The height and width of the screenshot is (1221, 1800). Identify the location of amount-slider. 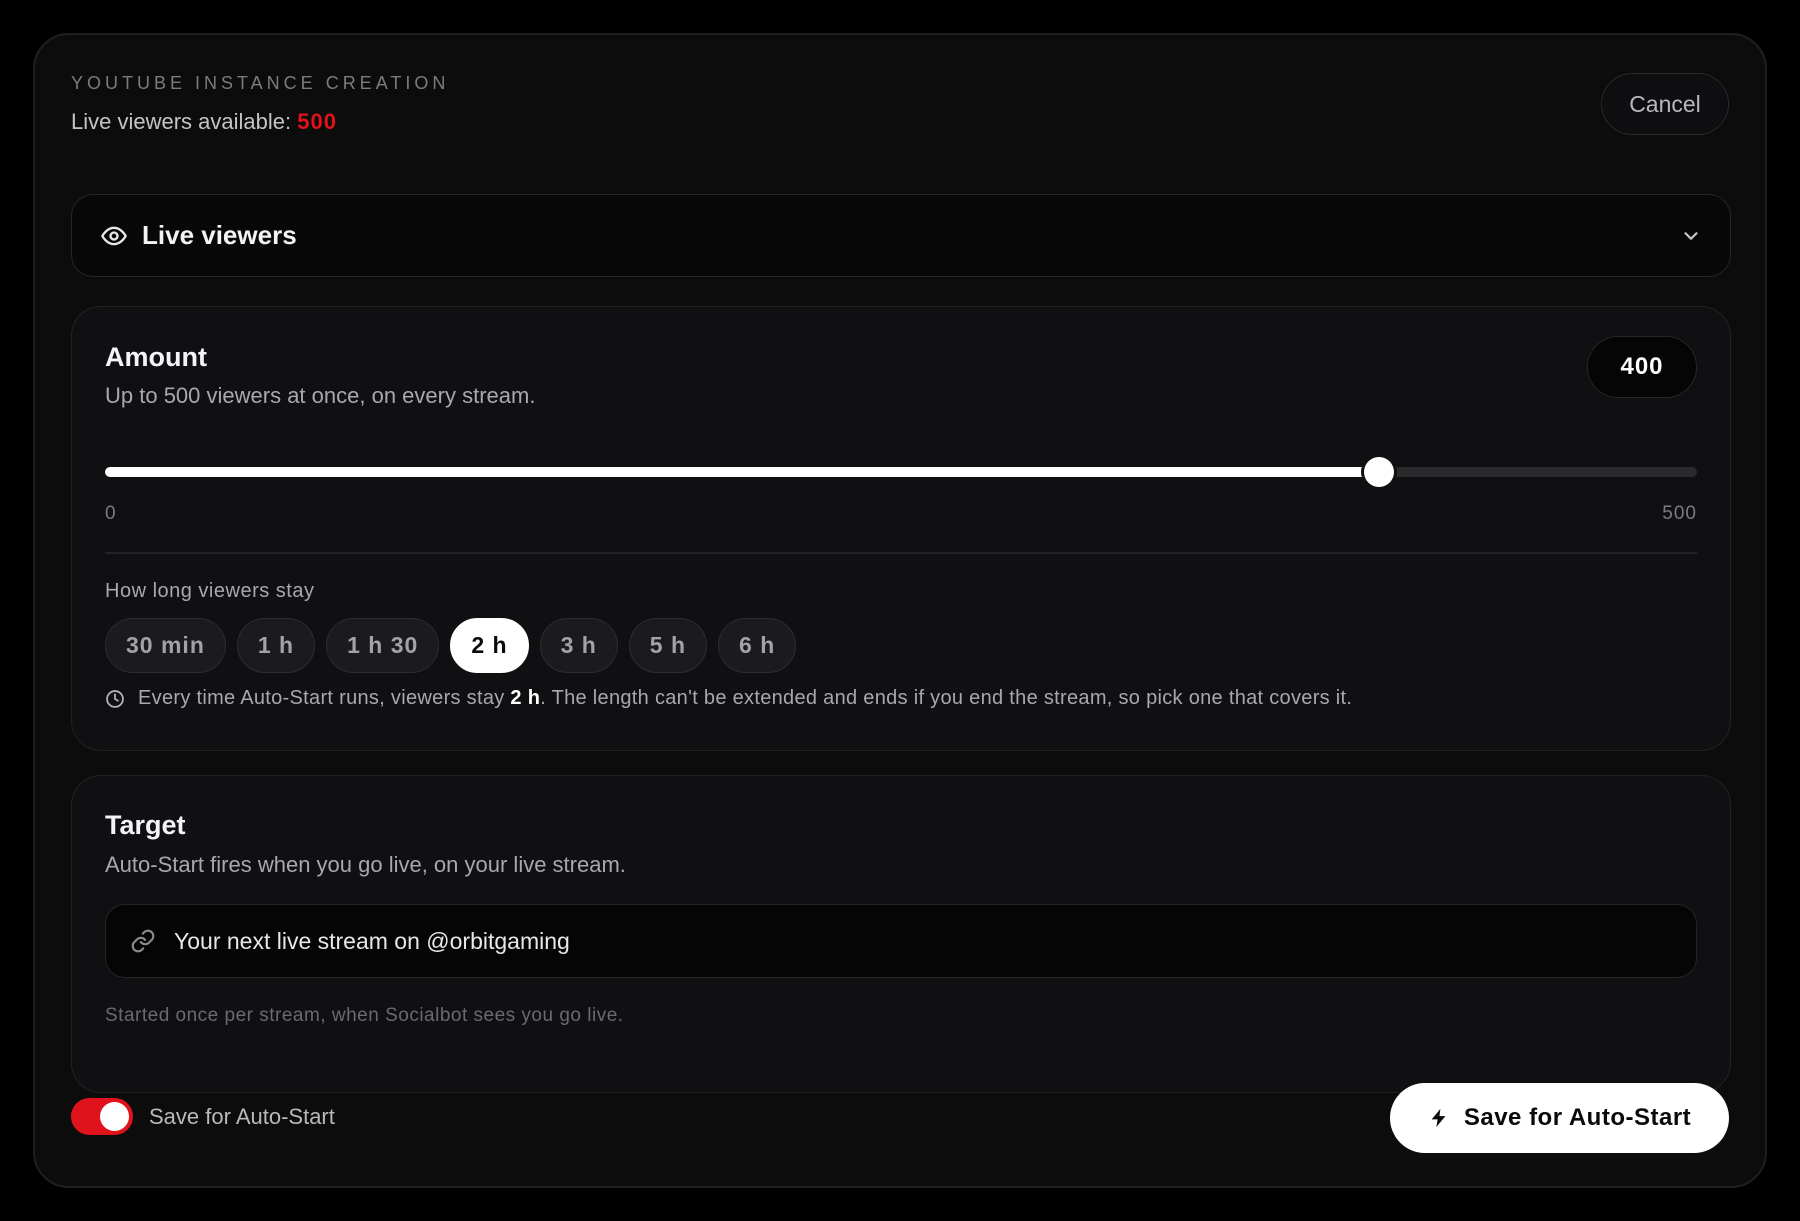
(901, 472).